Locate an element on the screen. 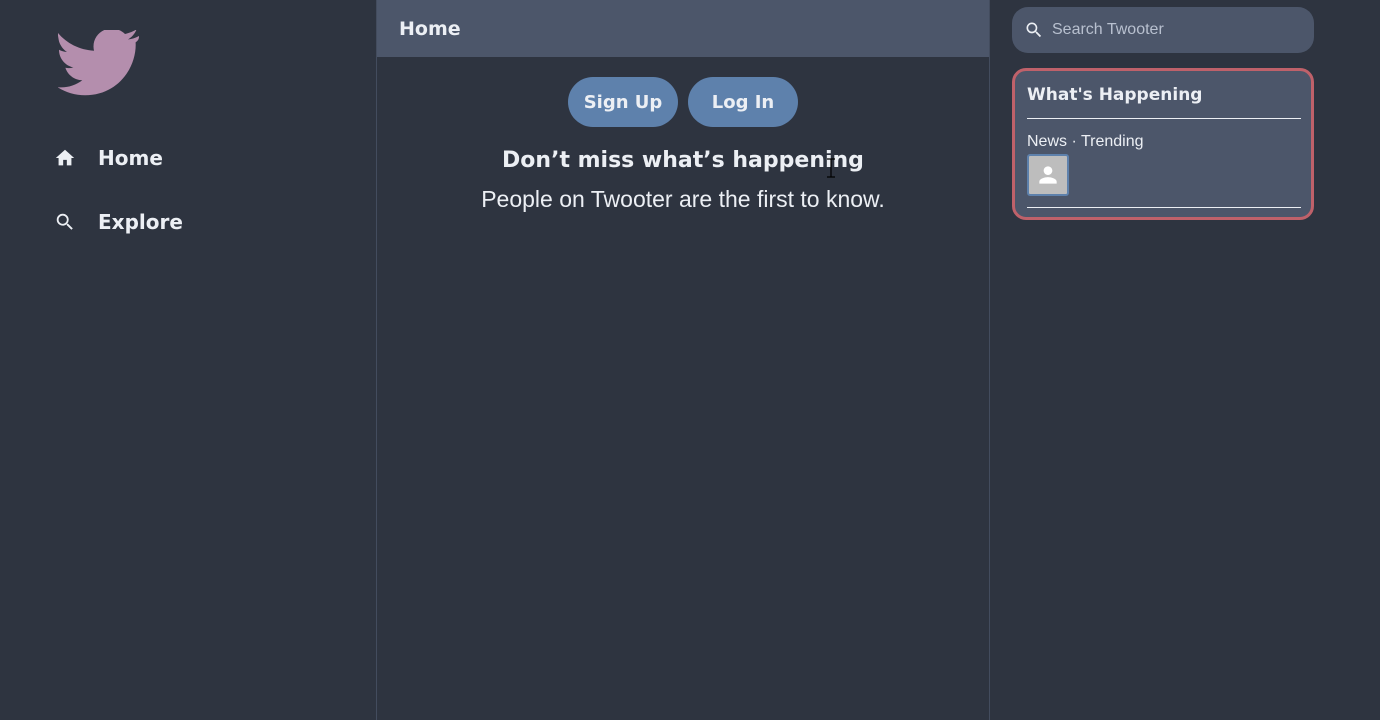 This screenshot has width=1380, height=720. nav-item-label: Home is located at coordinates (130, 158).